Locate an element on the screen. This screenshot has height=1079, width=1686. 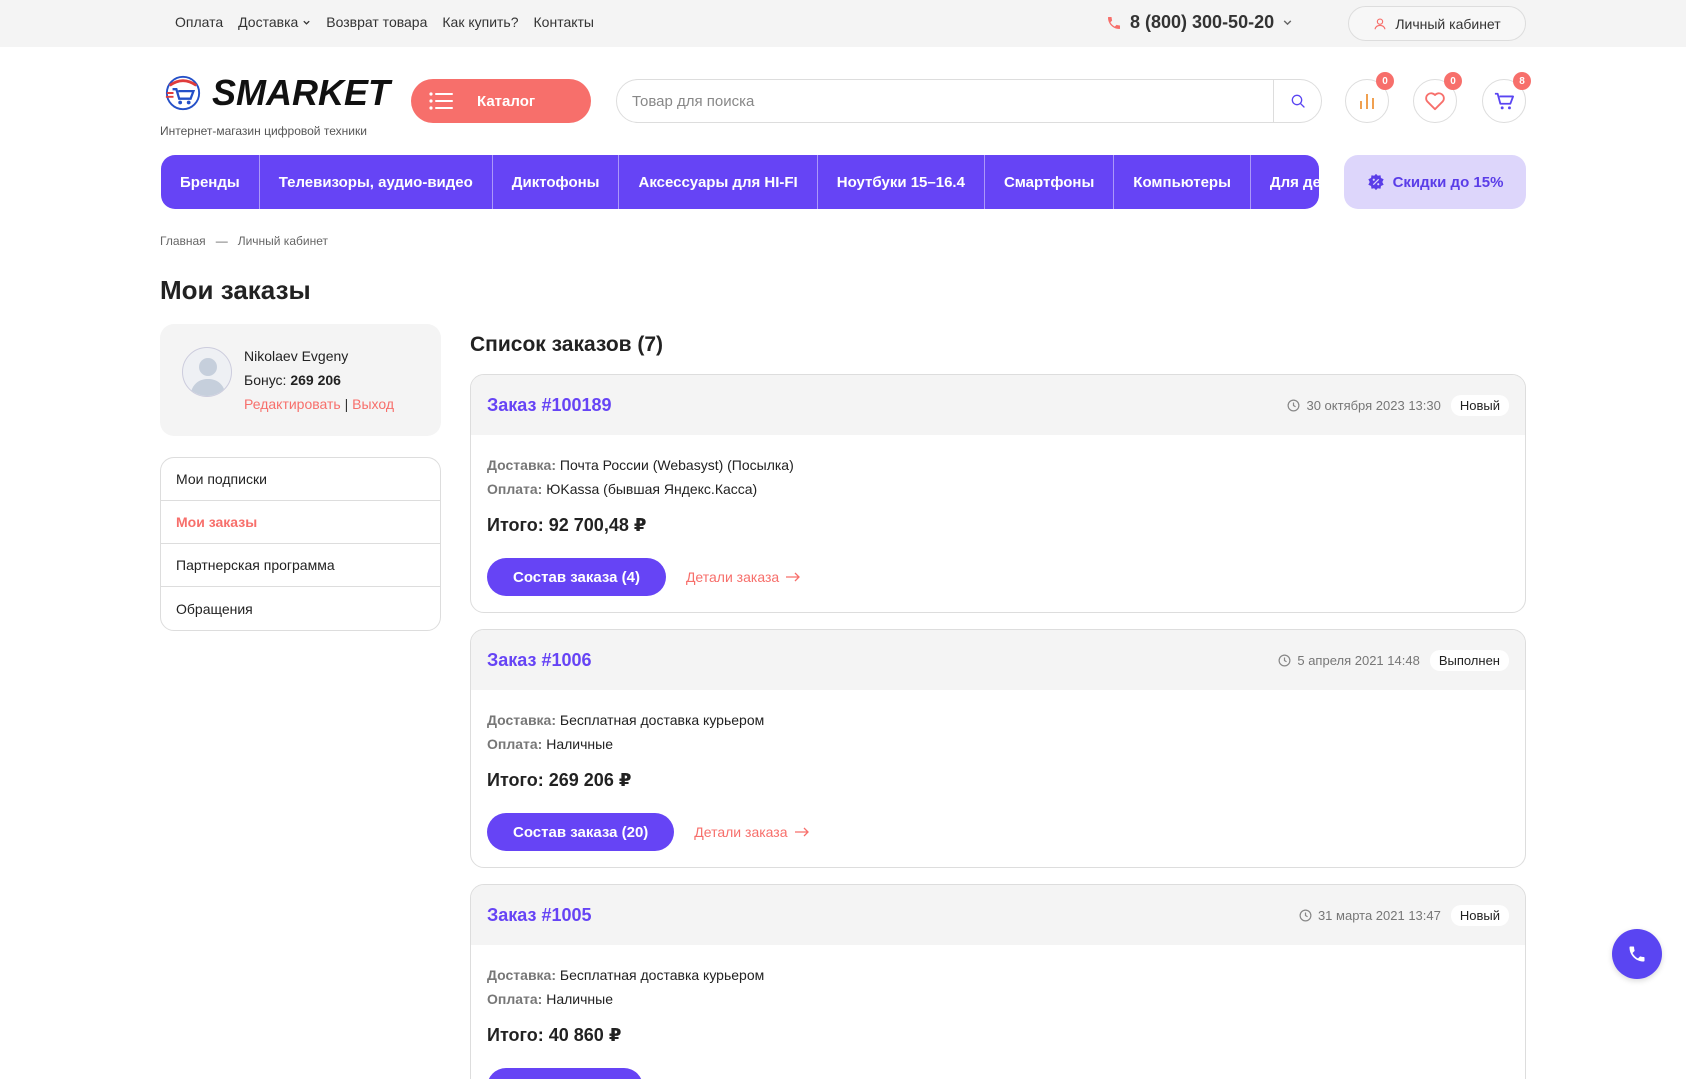
order-total: Итого: 92 700,48 ₽ is located at coordinates (567, 525).